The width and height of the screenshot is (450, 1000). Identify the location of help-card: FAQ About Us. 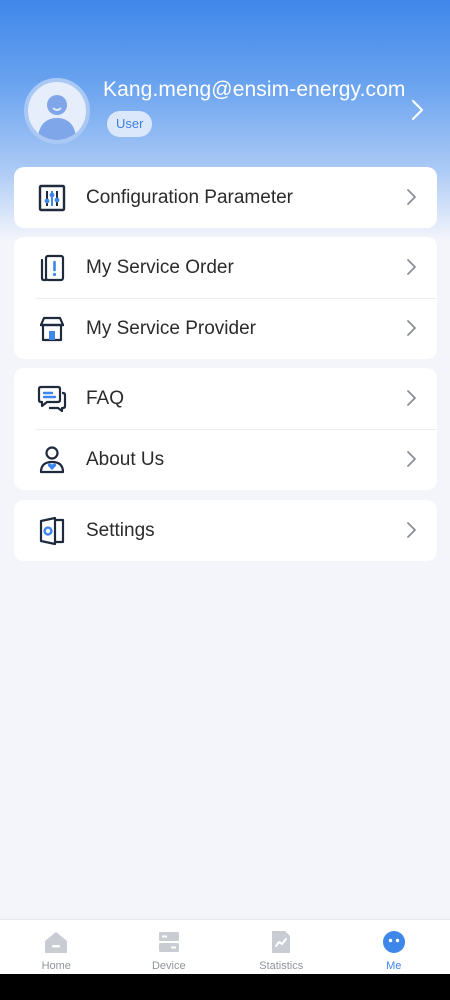
(225, 429).